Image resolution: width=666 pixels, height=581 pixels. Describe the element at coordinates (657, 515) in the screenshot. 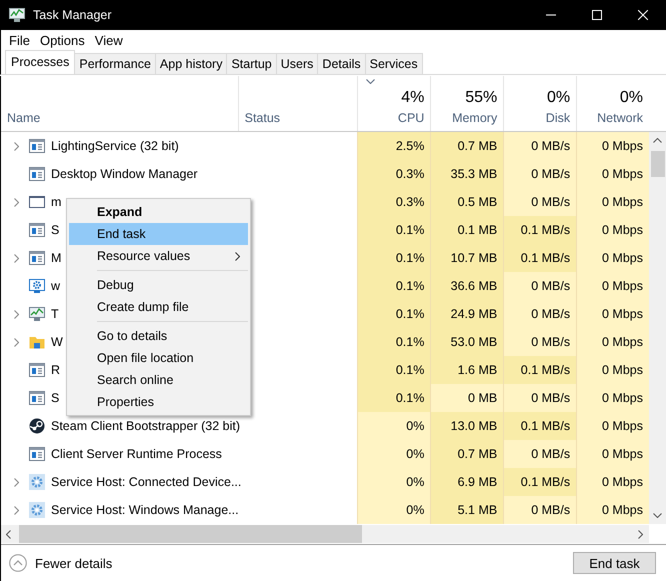

I see `scroll-down-icon` at that location.